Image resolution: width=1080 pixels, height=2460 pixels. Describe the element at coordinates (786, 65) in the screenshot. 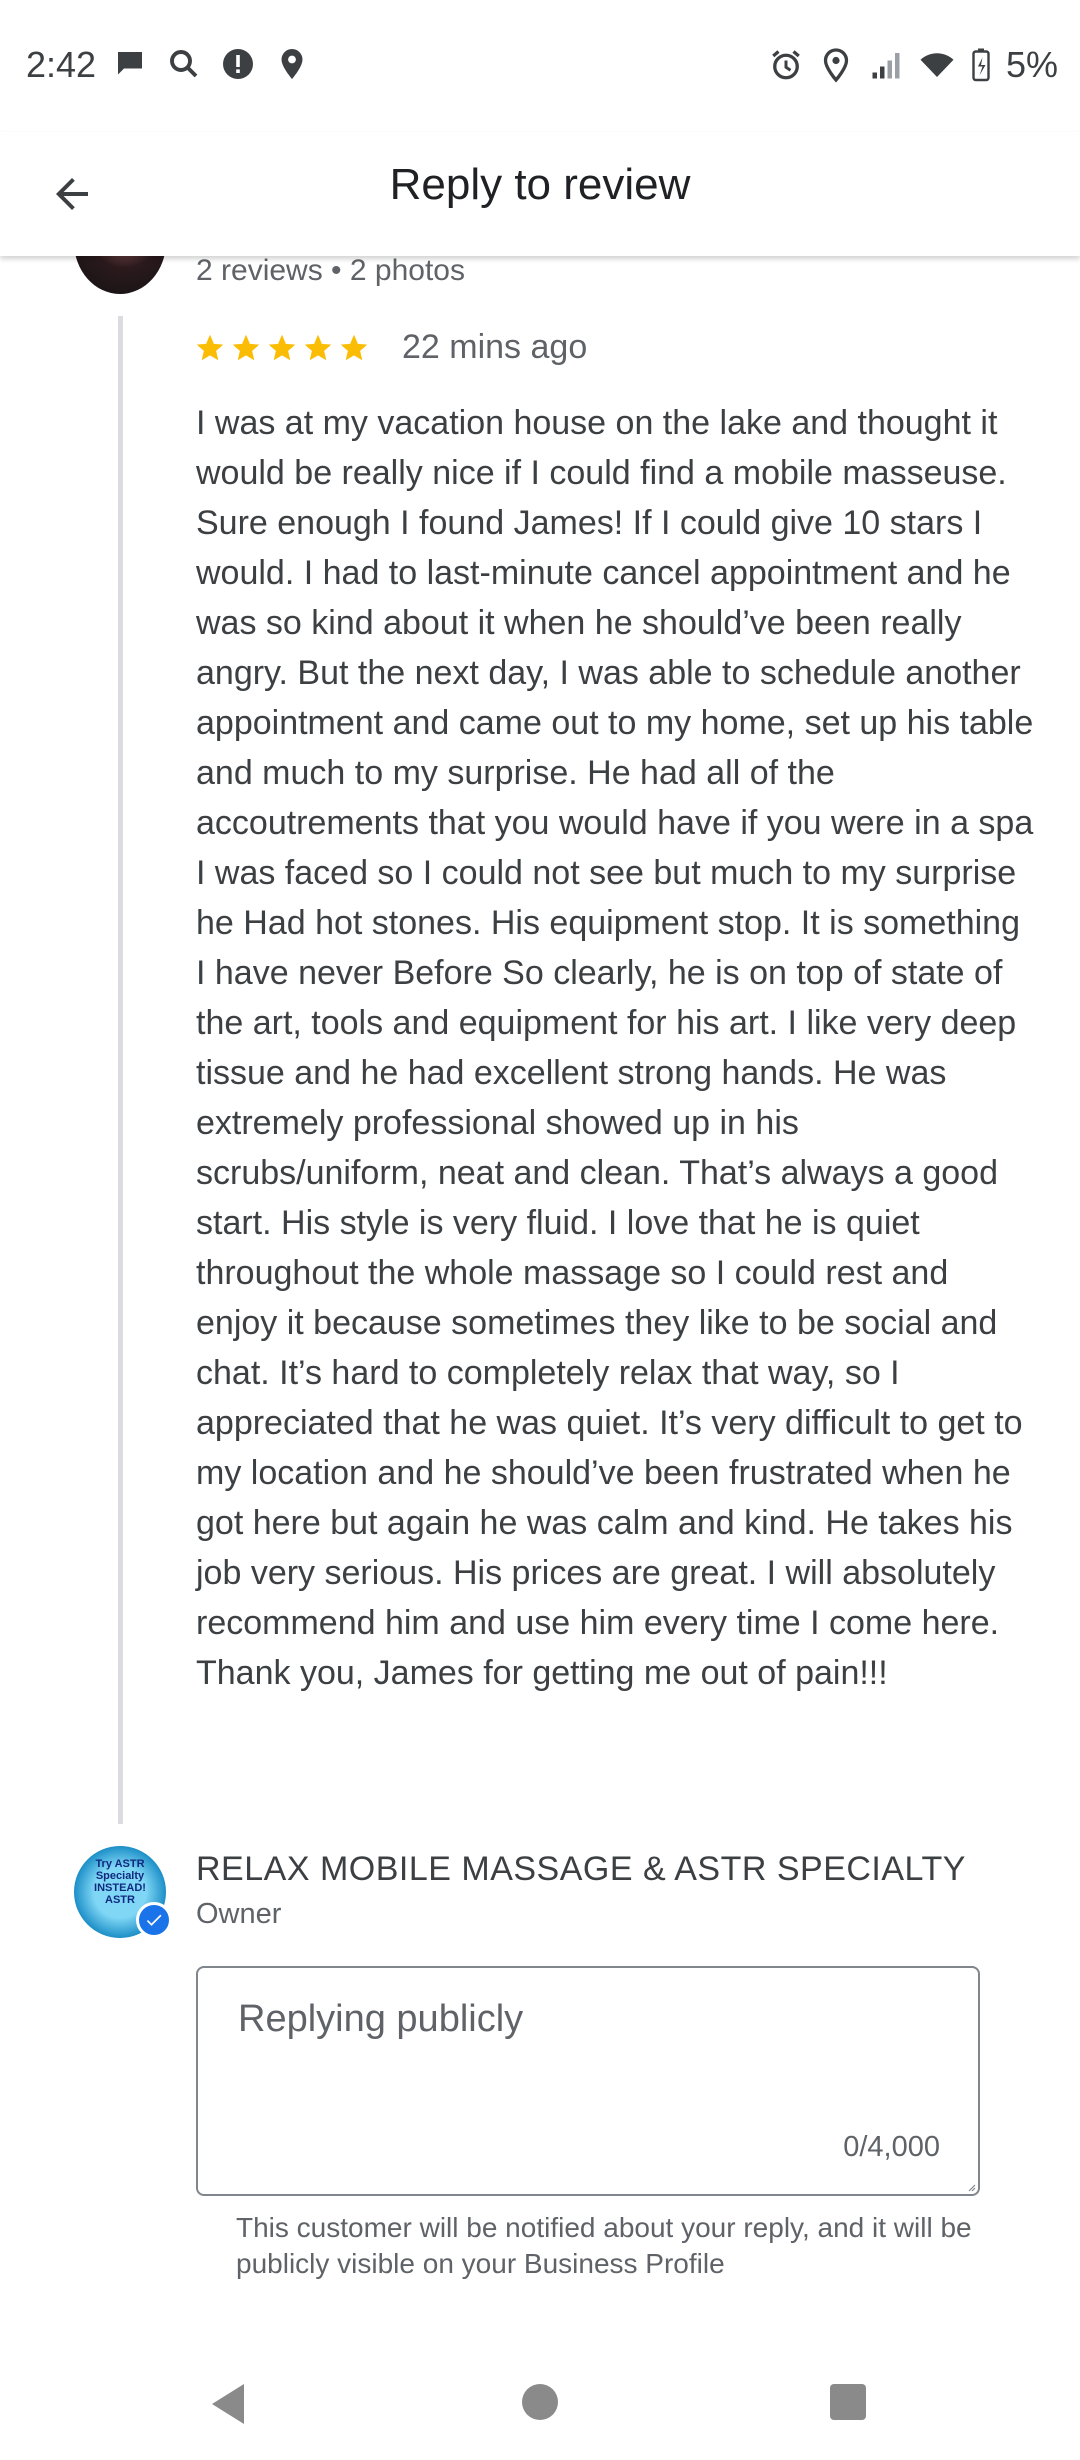

I see `alarm-icon` at that location.